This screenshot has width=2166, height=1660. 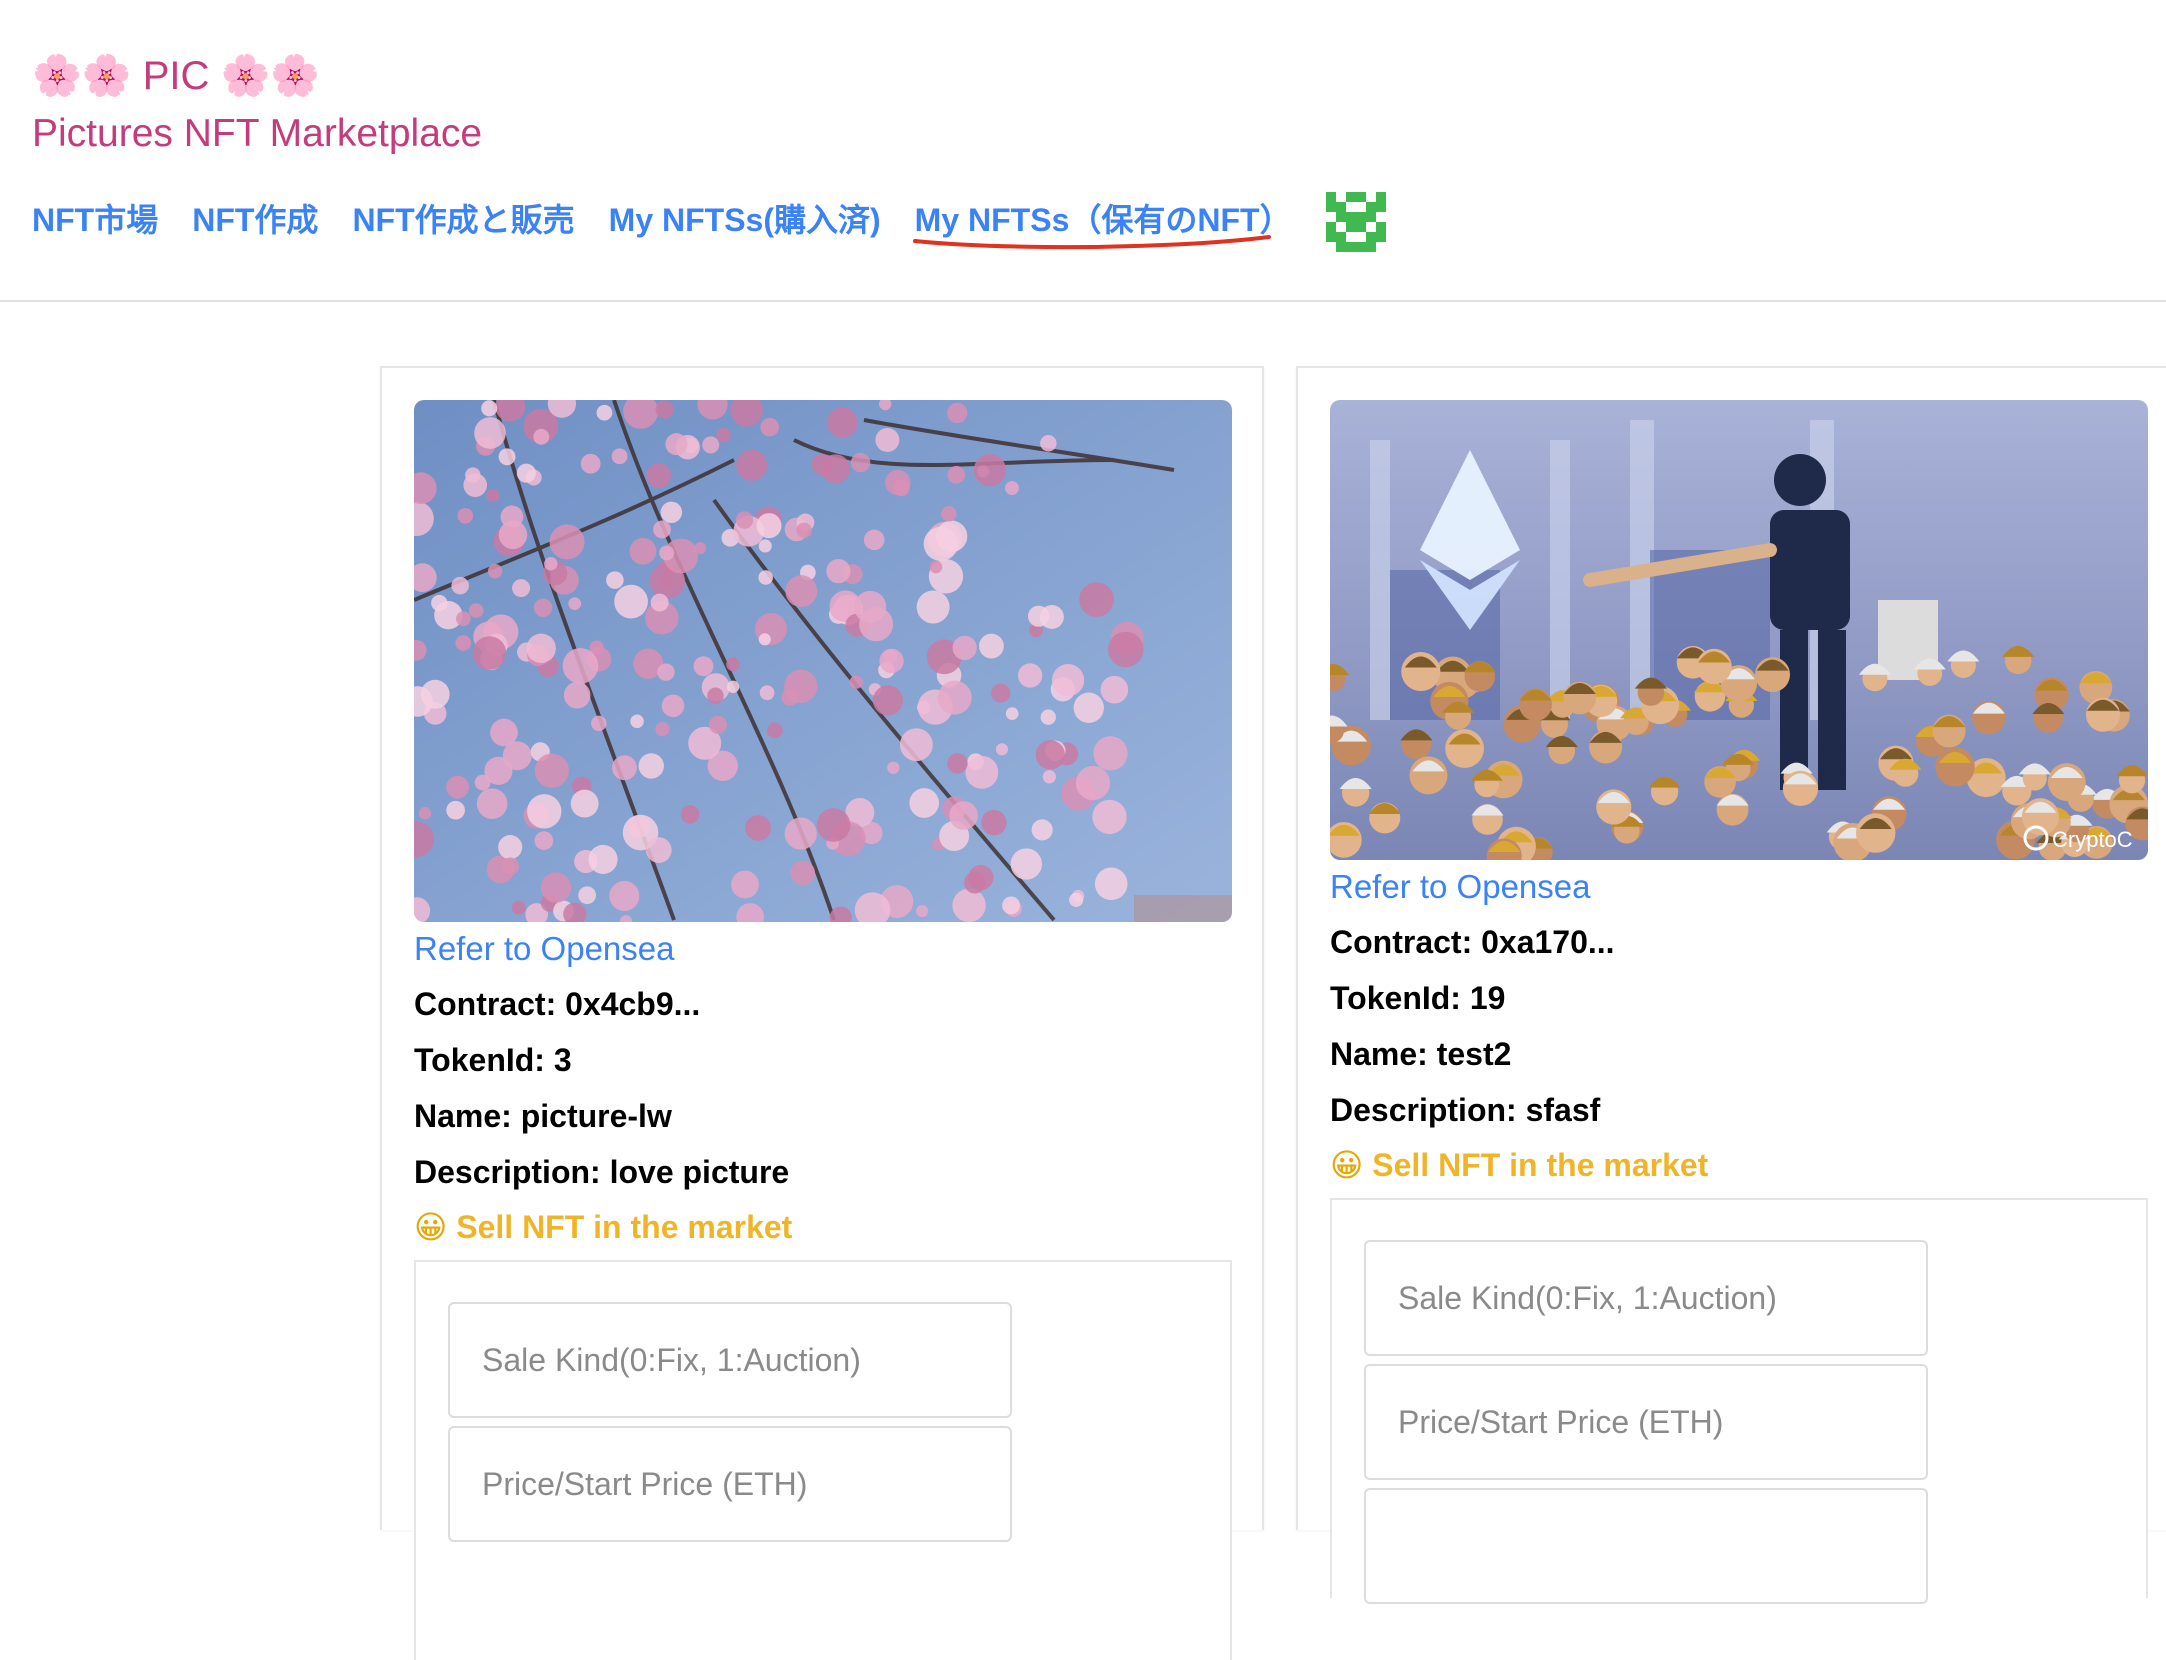 What do you see at coordinates (745, 218) in the screenshot?
I see `nav-item-purchased: My NFTSs(購入済)` at bounding box center [745, 218].